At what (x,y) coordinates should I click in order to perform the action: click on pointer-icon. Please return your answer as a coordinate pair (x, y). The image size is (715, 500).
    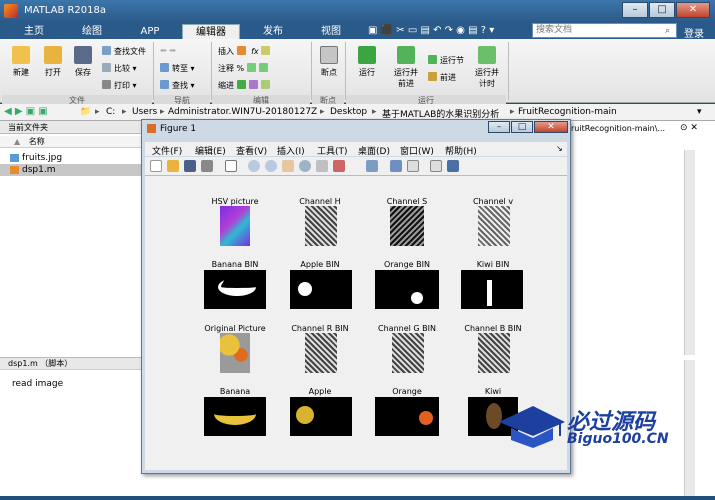
    Looking at the image, I should click on (231, 166).